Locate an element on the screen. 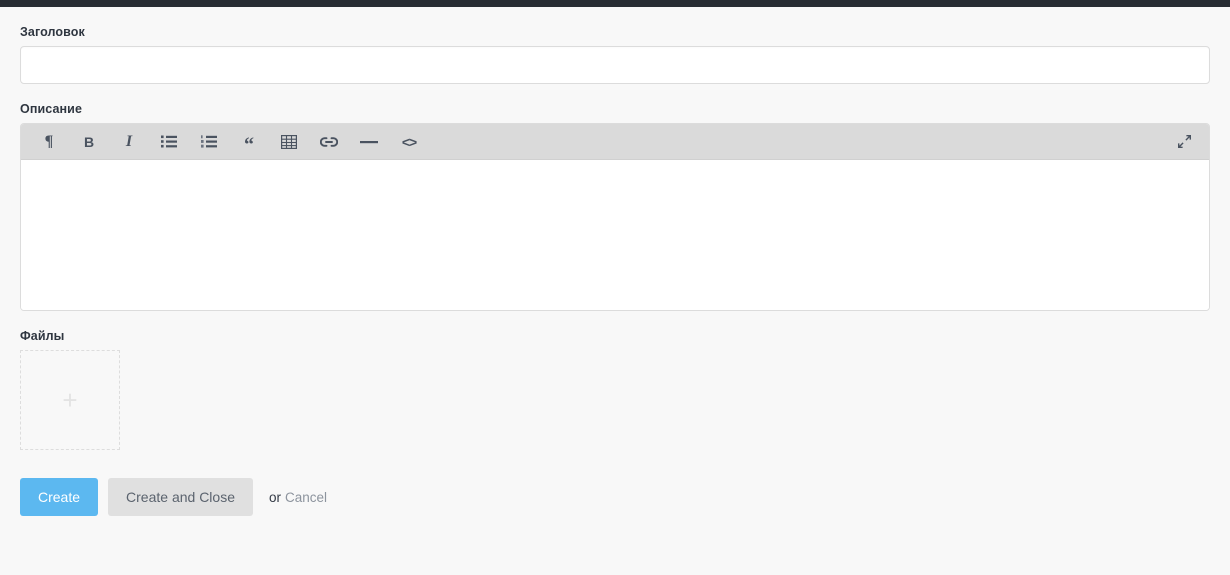 The image size is (1230, 575). or-label: or is located at coordinates (274, 497).